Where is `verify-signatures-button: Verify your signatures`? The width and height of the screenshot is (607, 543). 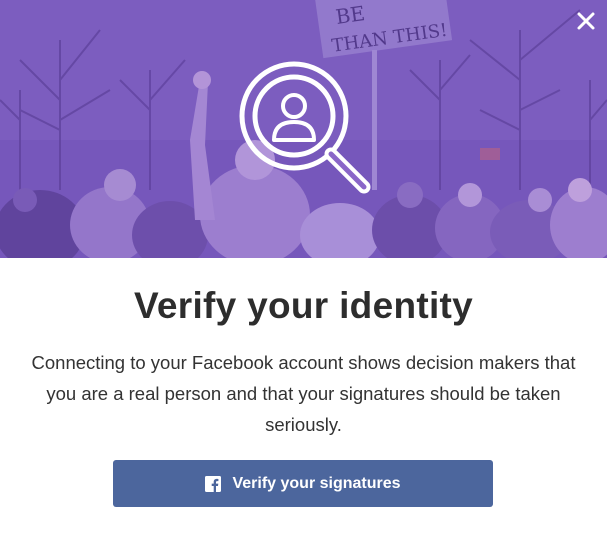
verify-signatures-button: Verify your signatures is located at coordinates (303, 483).